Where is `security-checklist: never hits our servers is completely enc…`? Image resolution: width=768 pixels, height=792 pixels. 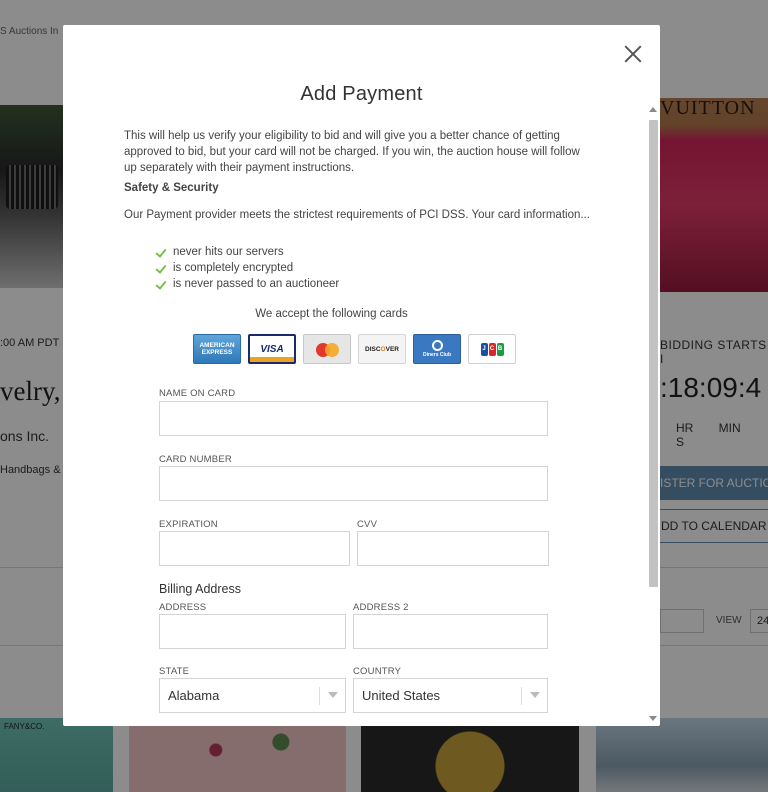 security-checklist: never hits our servers is completely enc… is located at coordinates (247, 268).